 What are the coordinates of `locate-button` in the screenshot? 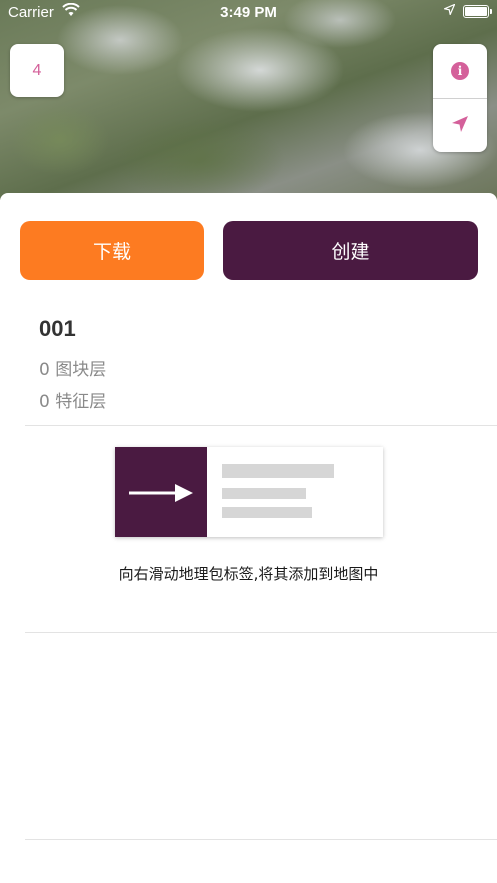 It's located at (460, 125).